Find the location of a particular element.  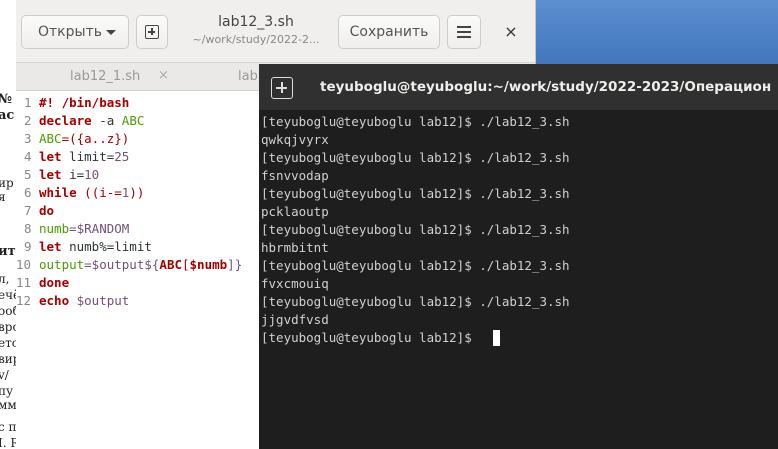

code-variable: $numb is located at coordinates (208, 264).